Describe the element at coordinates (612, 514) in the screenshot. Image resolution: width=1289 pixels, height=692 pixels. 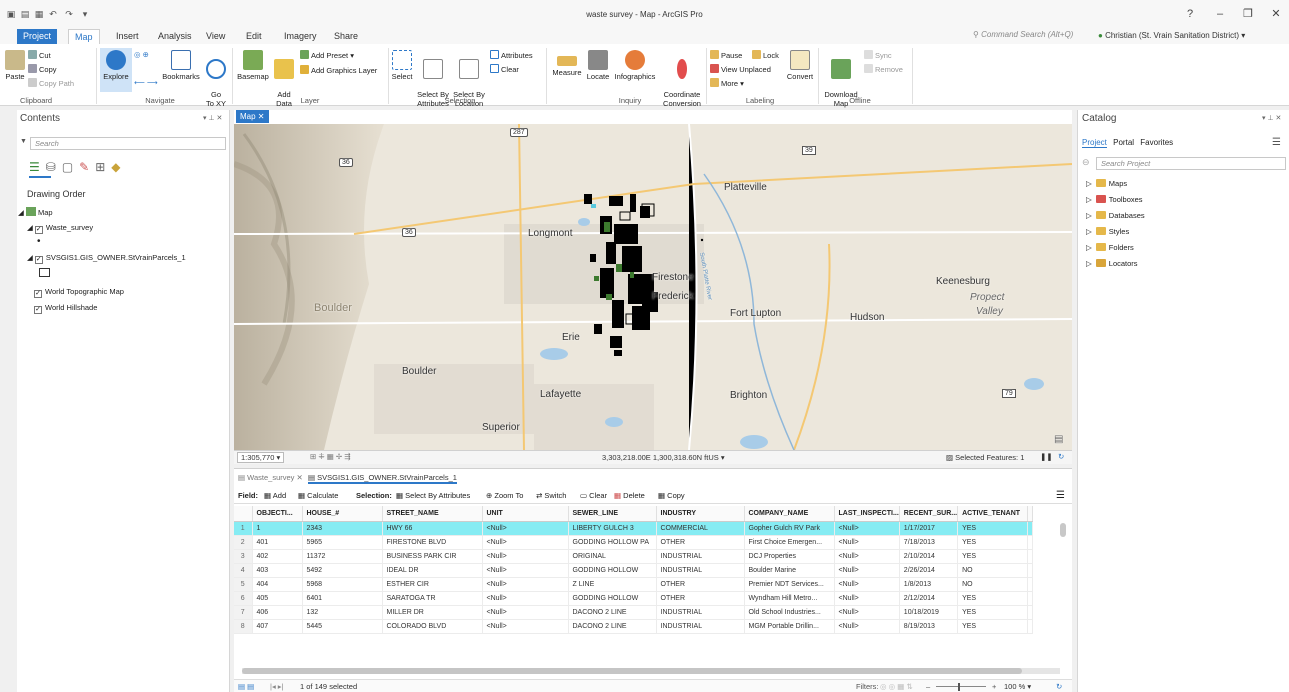
I see `column-header: SEWER_LINE` at that location.